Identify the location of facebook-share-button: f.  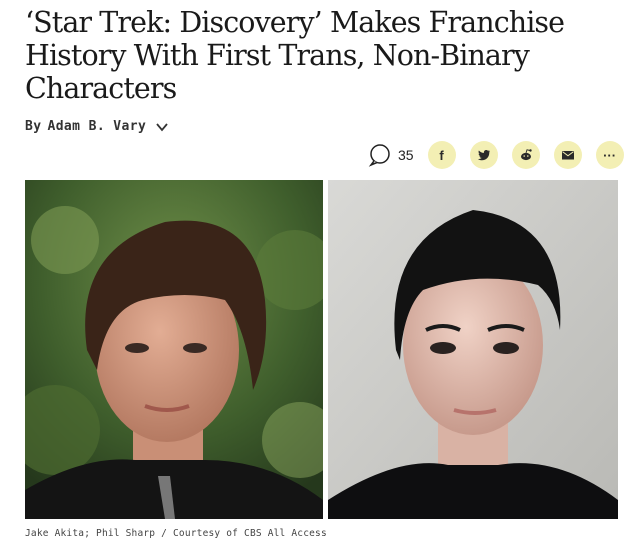
(441, 155).